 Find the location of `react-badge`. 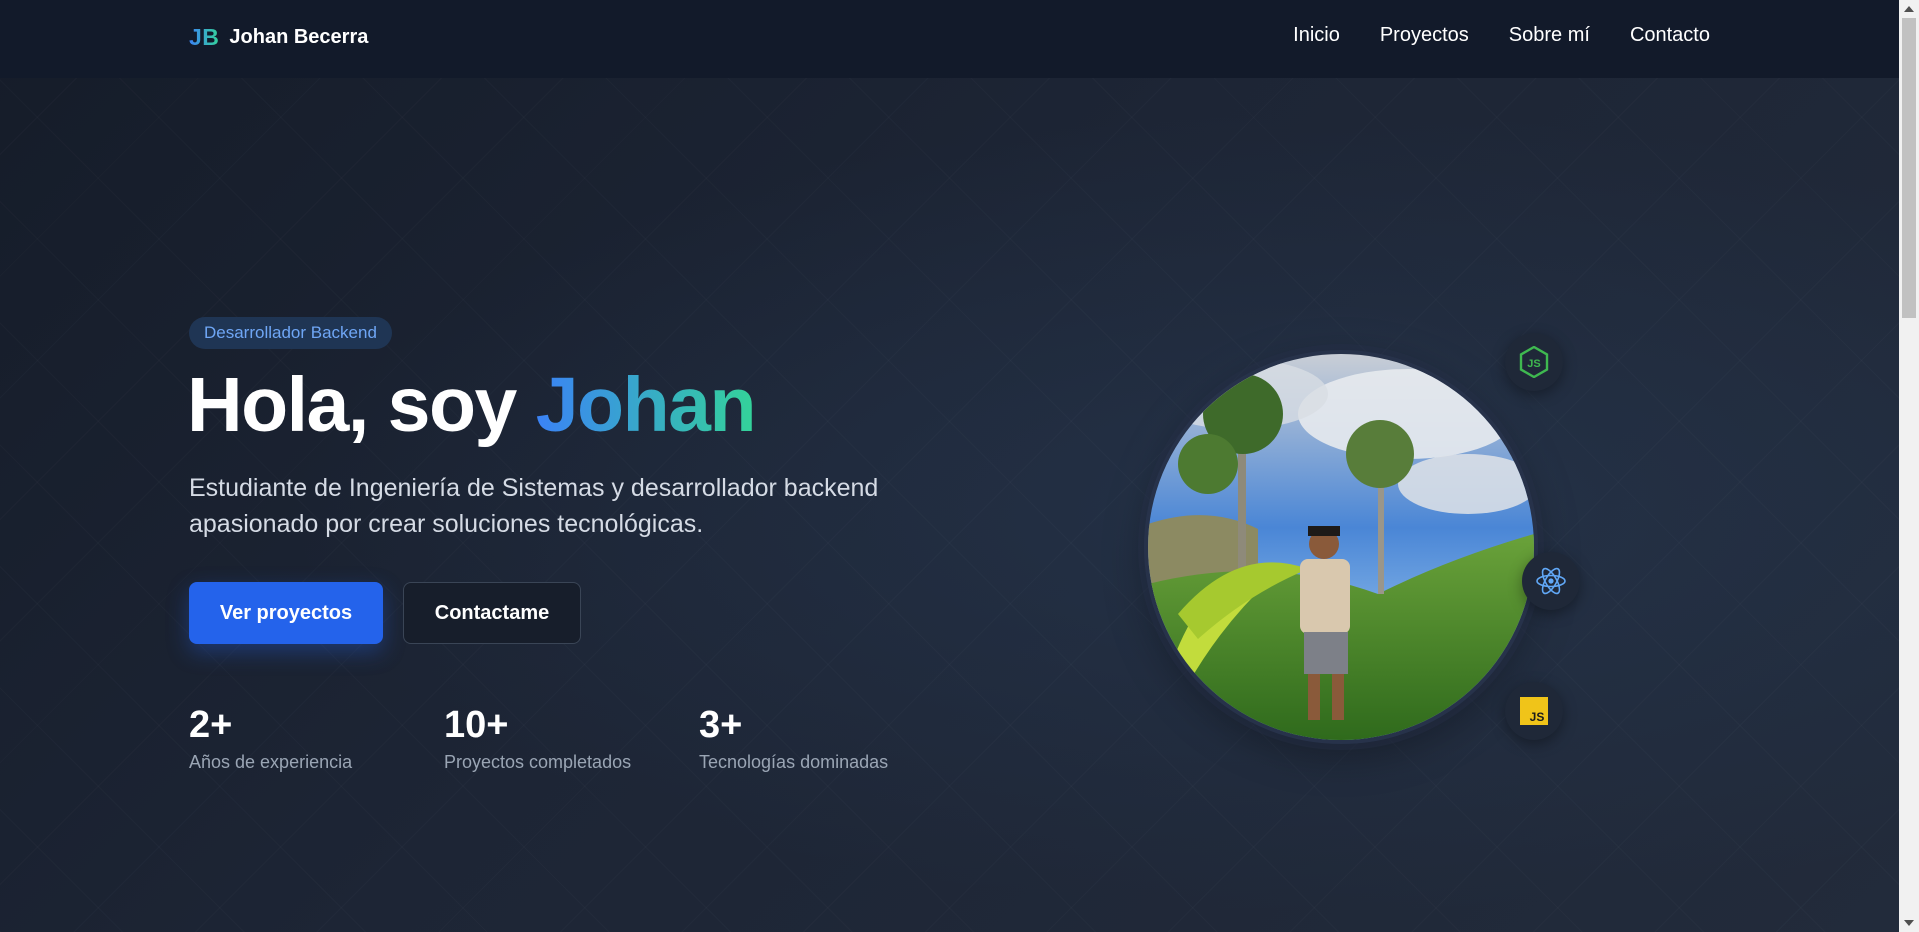

react-badge is located at coordinates (1551, 581).